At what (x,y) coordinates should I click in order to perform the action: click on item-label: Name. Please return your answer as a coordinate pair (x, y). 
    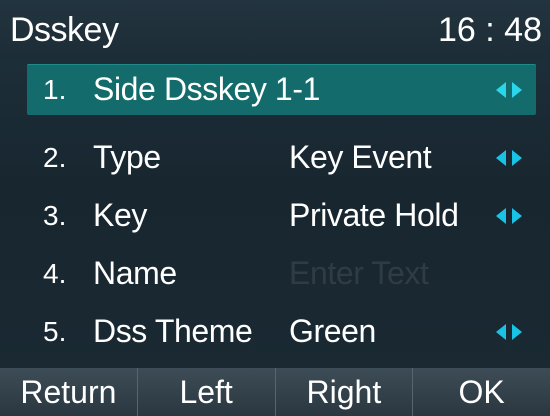
    Looking at the image, I should click on (135, 273).